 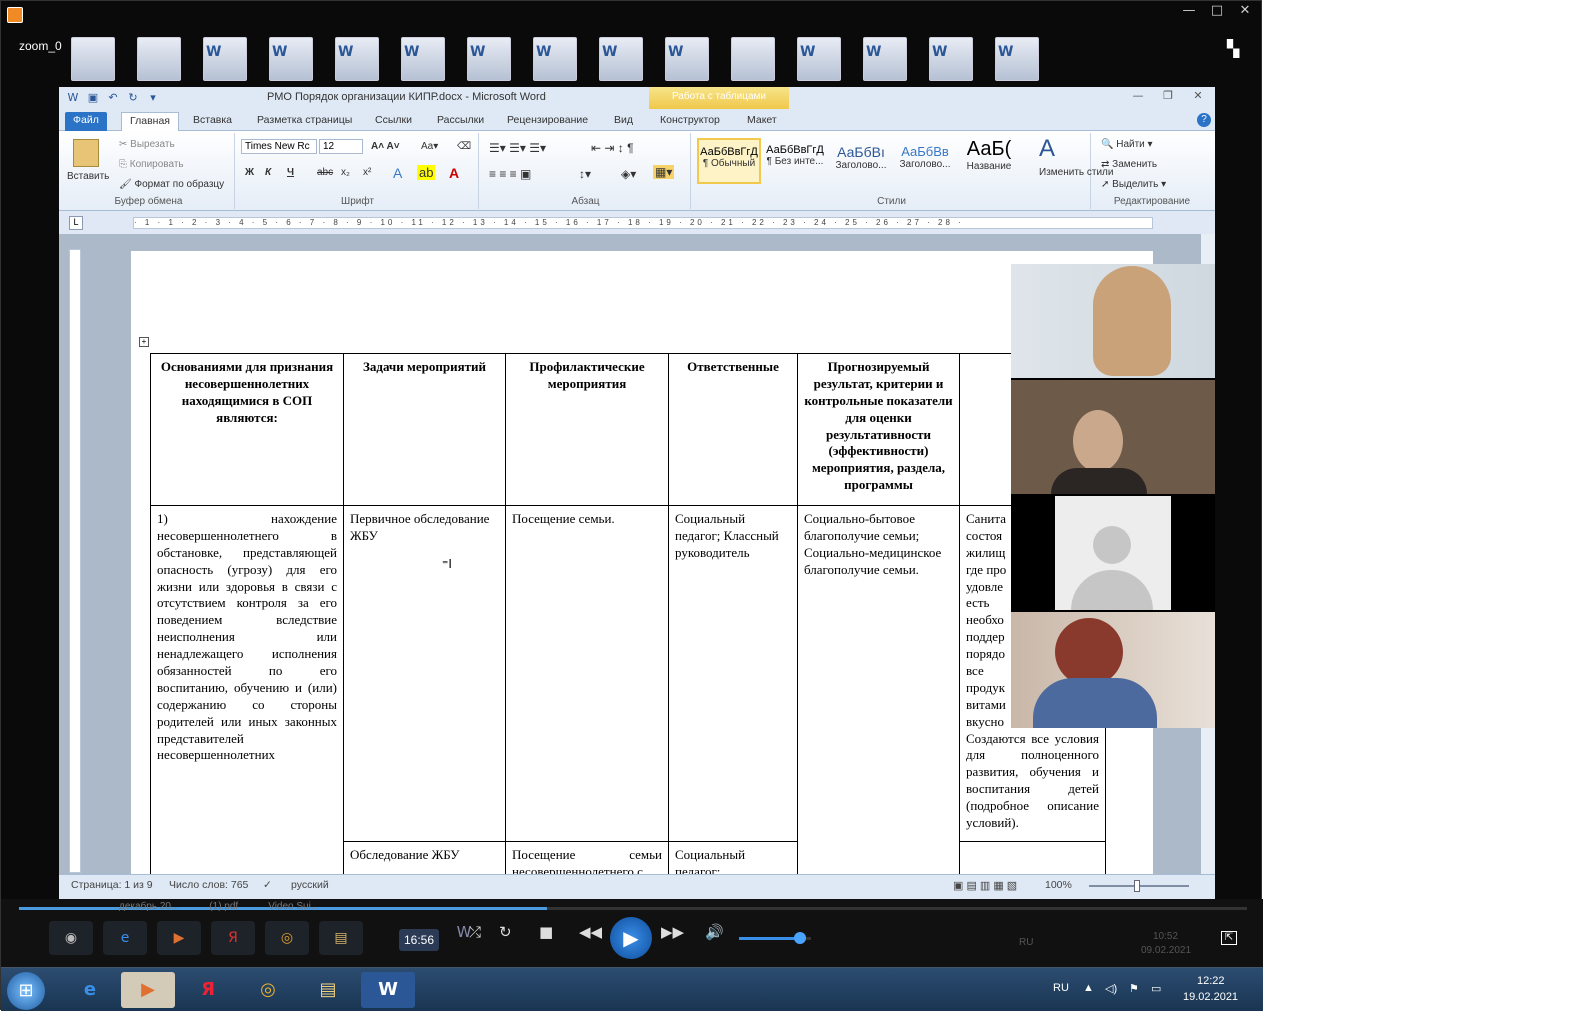 What do you see at coordinates (223, 906) in the screenshot?
I see `track-label: (1).pdf` at bounding box center [223, 906].